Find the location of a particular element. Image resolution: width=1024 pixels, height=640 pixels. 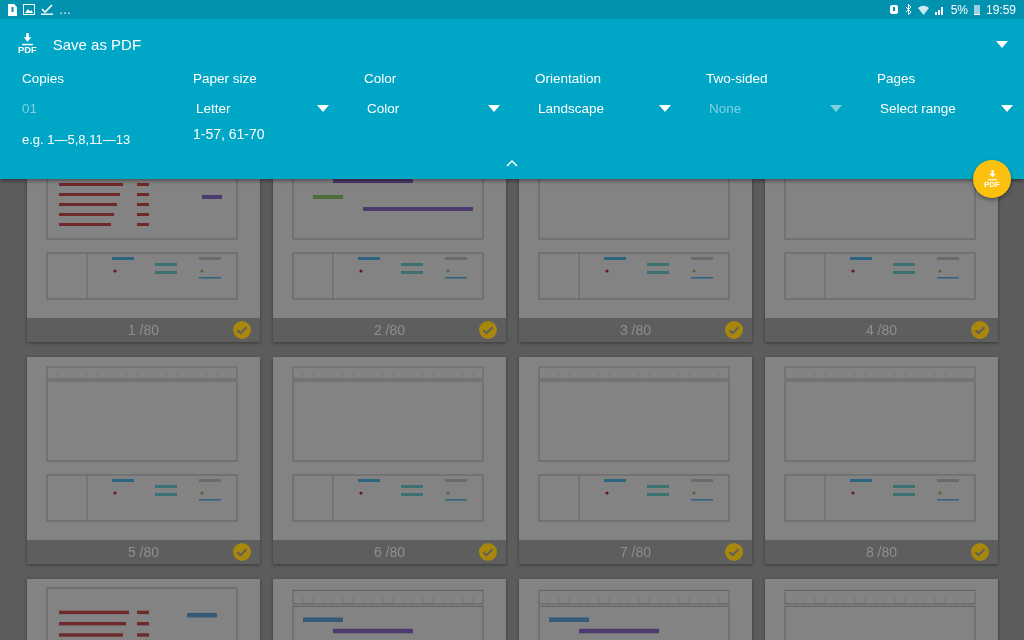

battery-percent: 5% is located at coordinates (959, 9).